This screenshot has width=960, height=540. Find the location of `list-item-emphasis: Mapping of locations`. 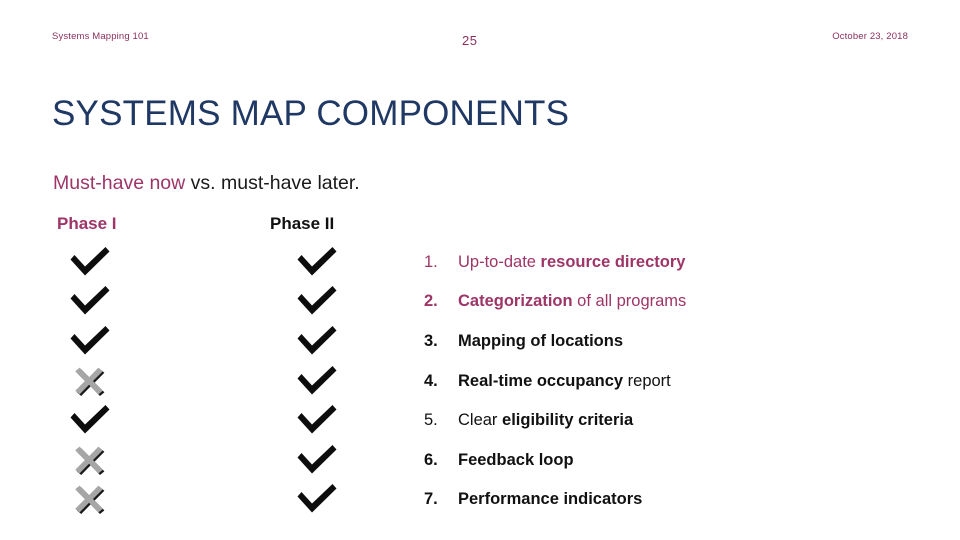

list-item-emphasis: Mapping of locations is located at coordinates (540, 340).